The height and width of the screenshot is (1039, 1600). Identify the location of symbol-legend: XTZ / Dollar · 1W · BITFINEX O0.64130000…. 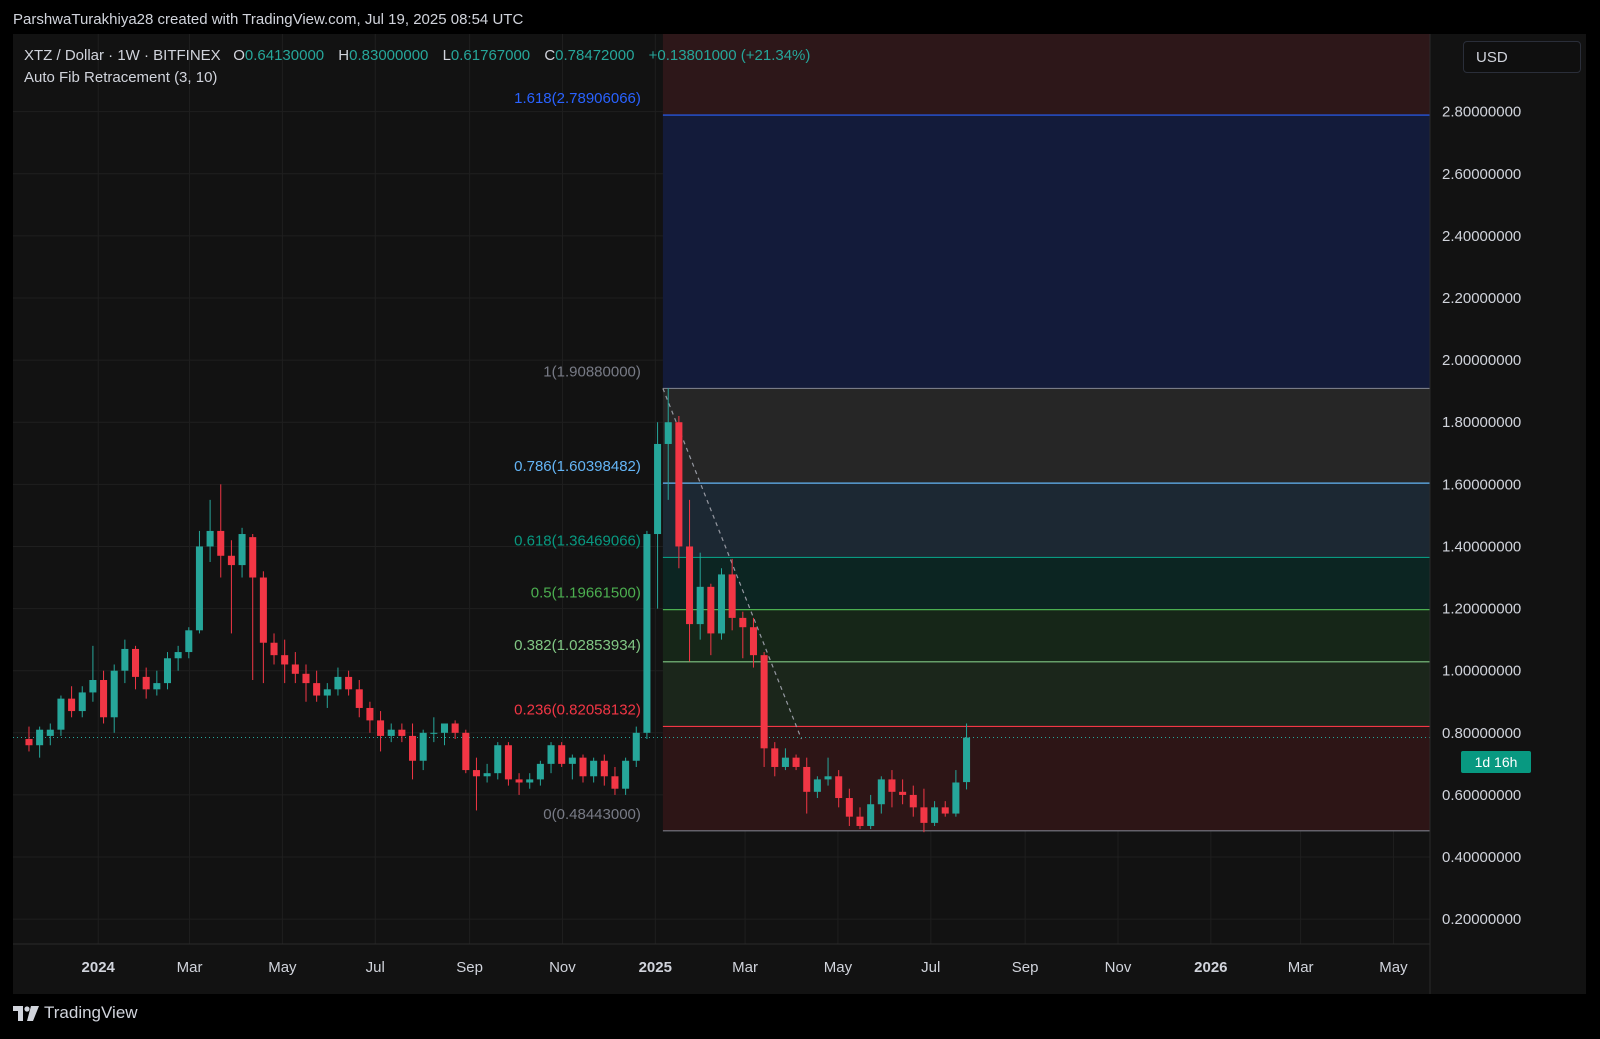
(417, 55).